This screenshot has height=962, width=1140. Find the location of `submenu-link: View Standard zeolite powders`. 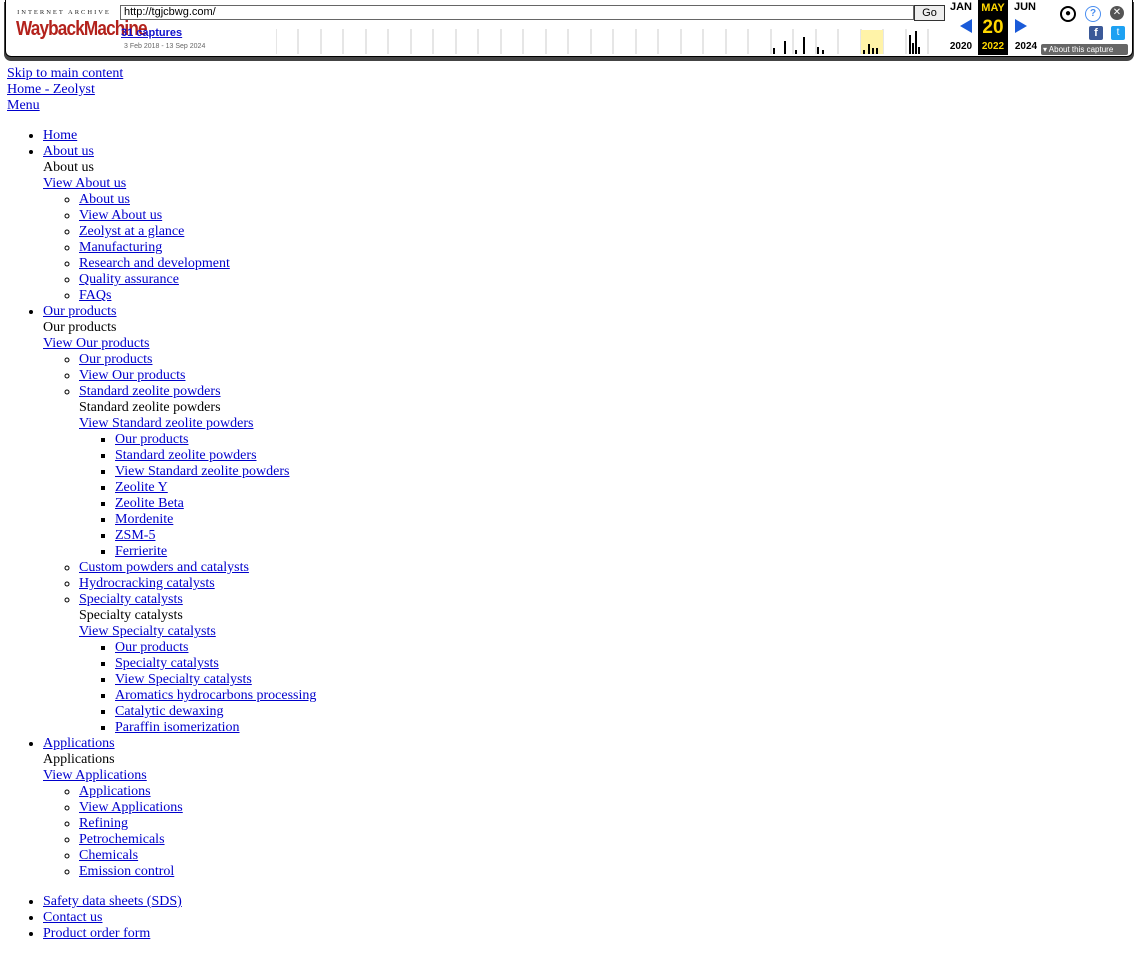

submenu-link: View Standard zeolite powders is located at coordinates (202, 471).